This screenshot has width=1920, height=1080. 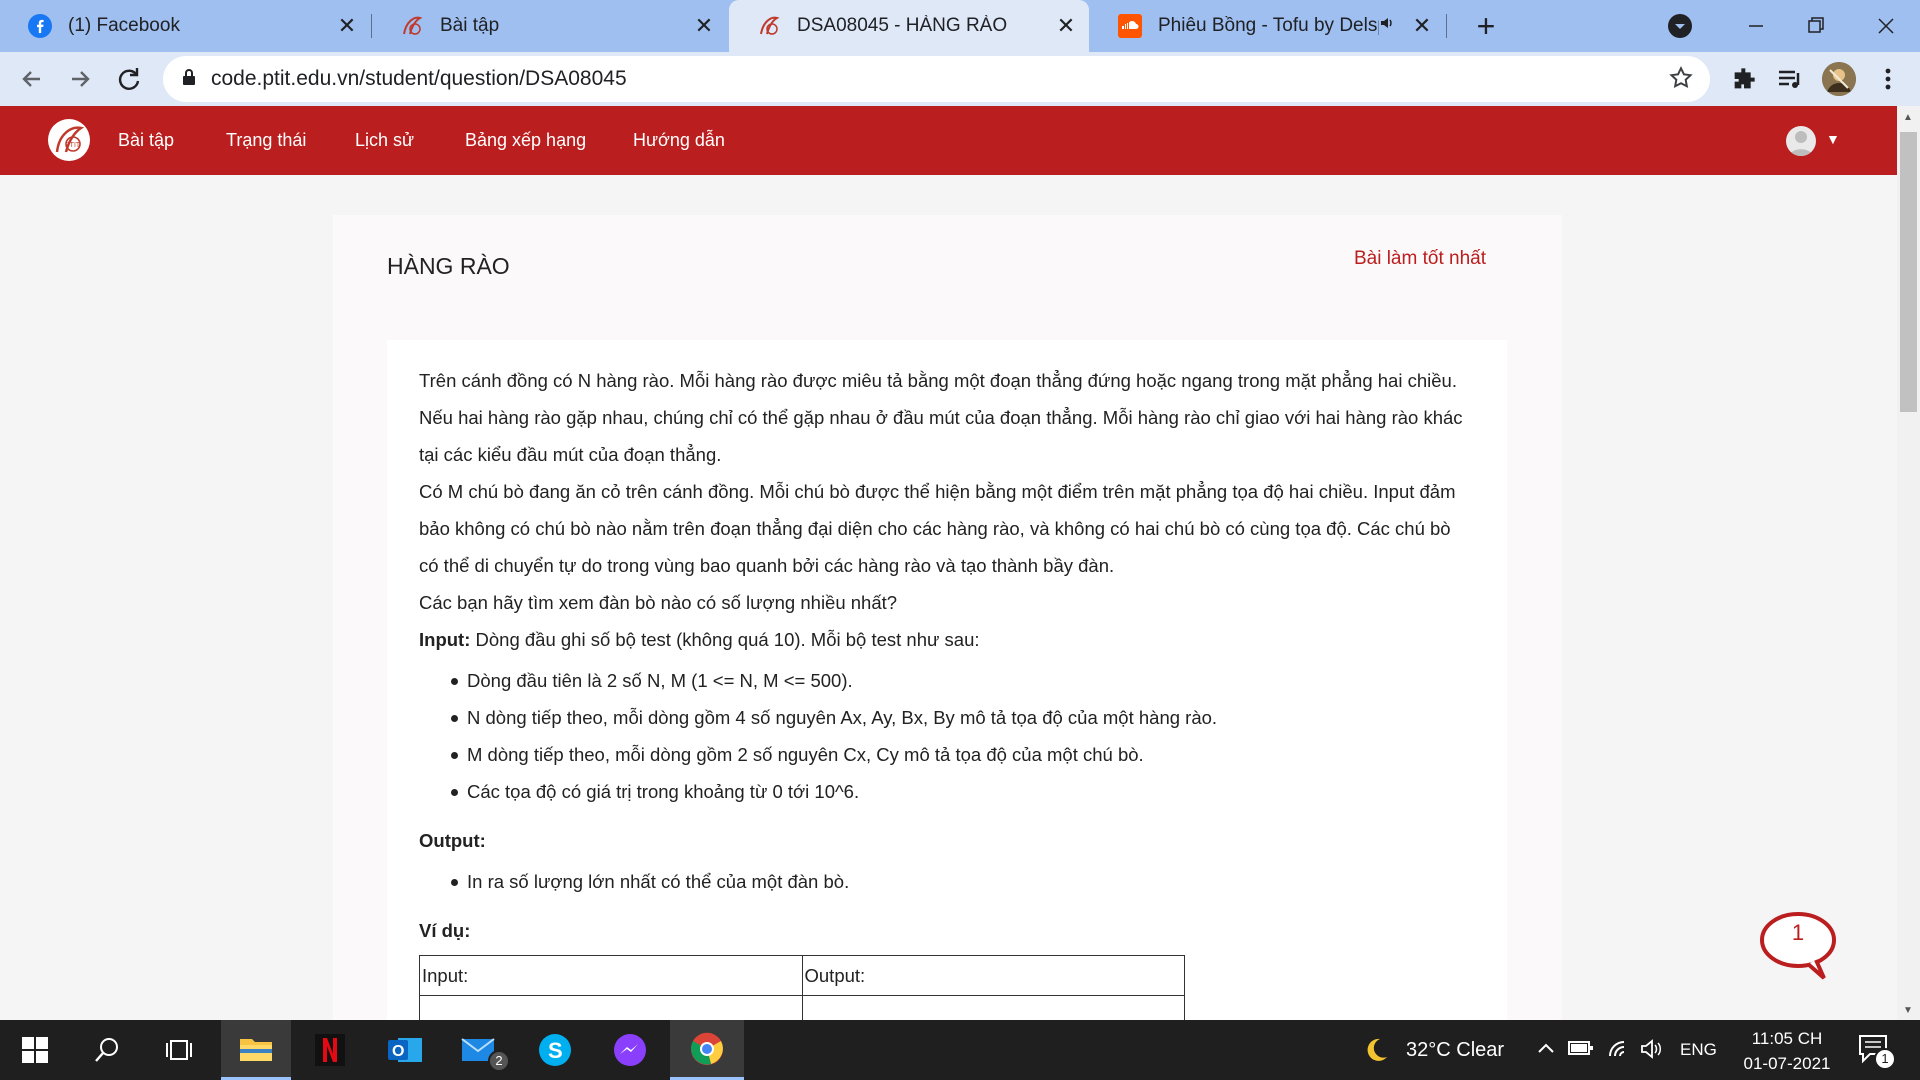 I want to click on new-tab-button: +, so click(x=1486, y=26).